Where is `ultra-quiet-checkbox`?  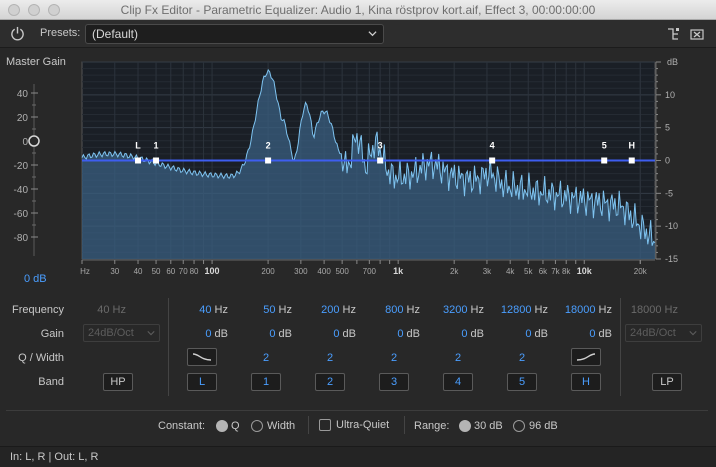
ultra-quiet-checkbox is located at coordinates (325, 425).